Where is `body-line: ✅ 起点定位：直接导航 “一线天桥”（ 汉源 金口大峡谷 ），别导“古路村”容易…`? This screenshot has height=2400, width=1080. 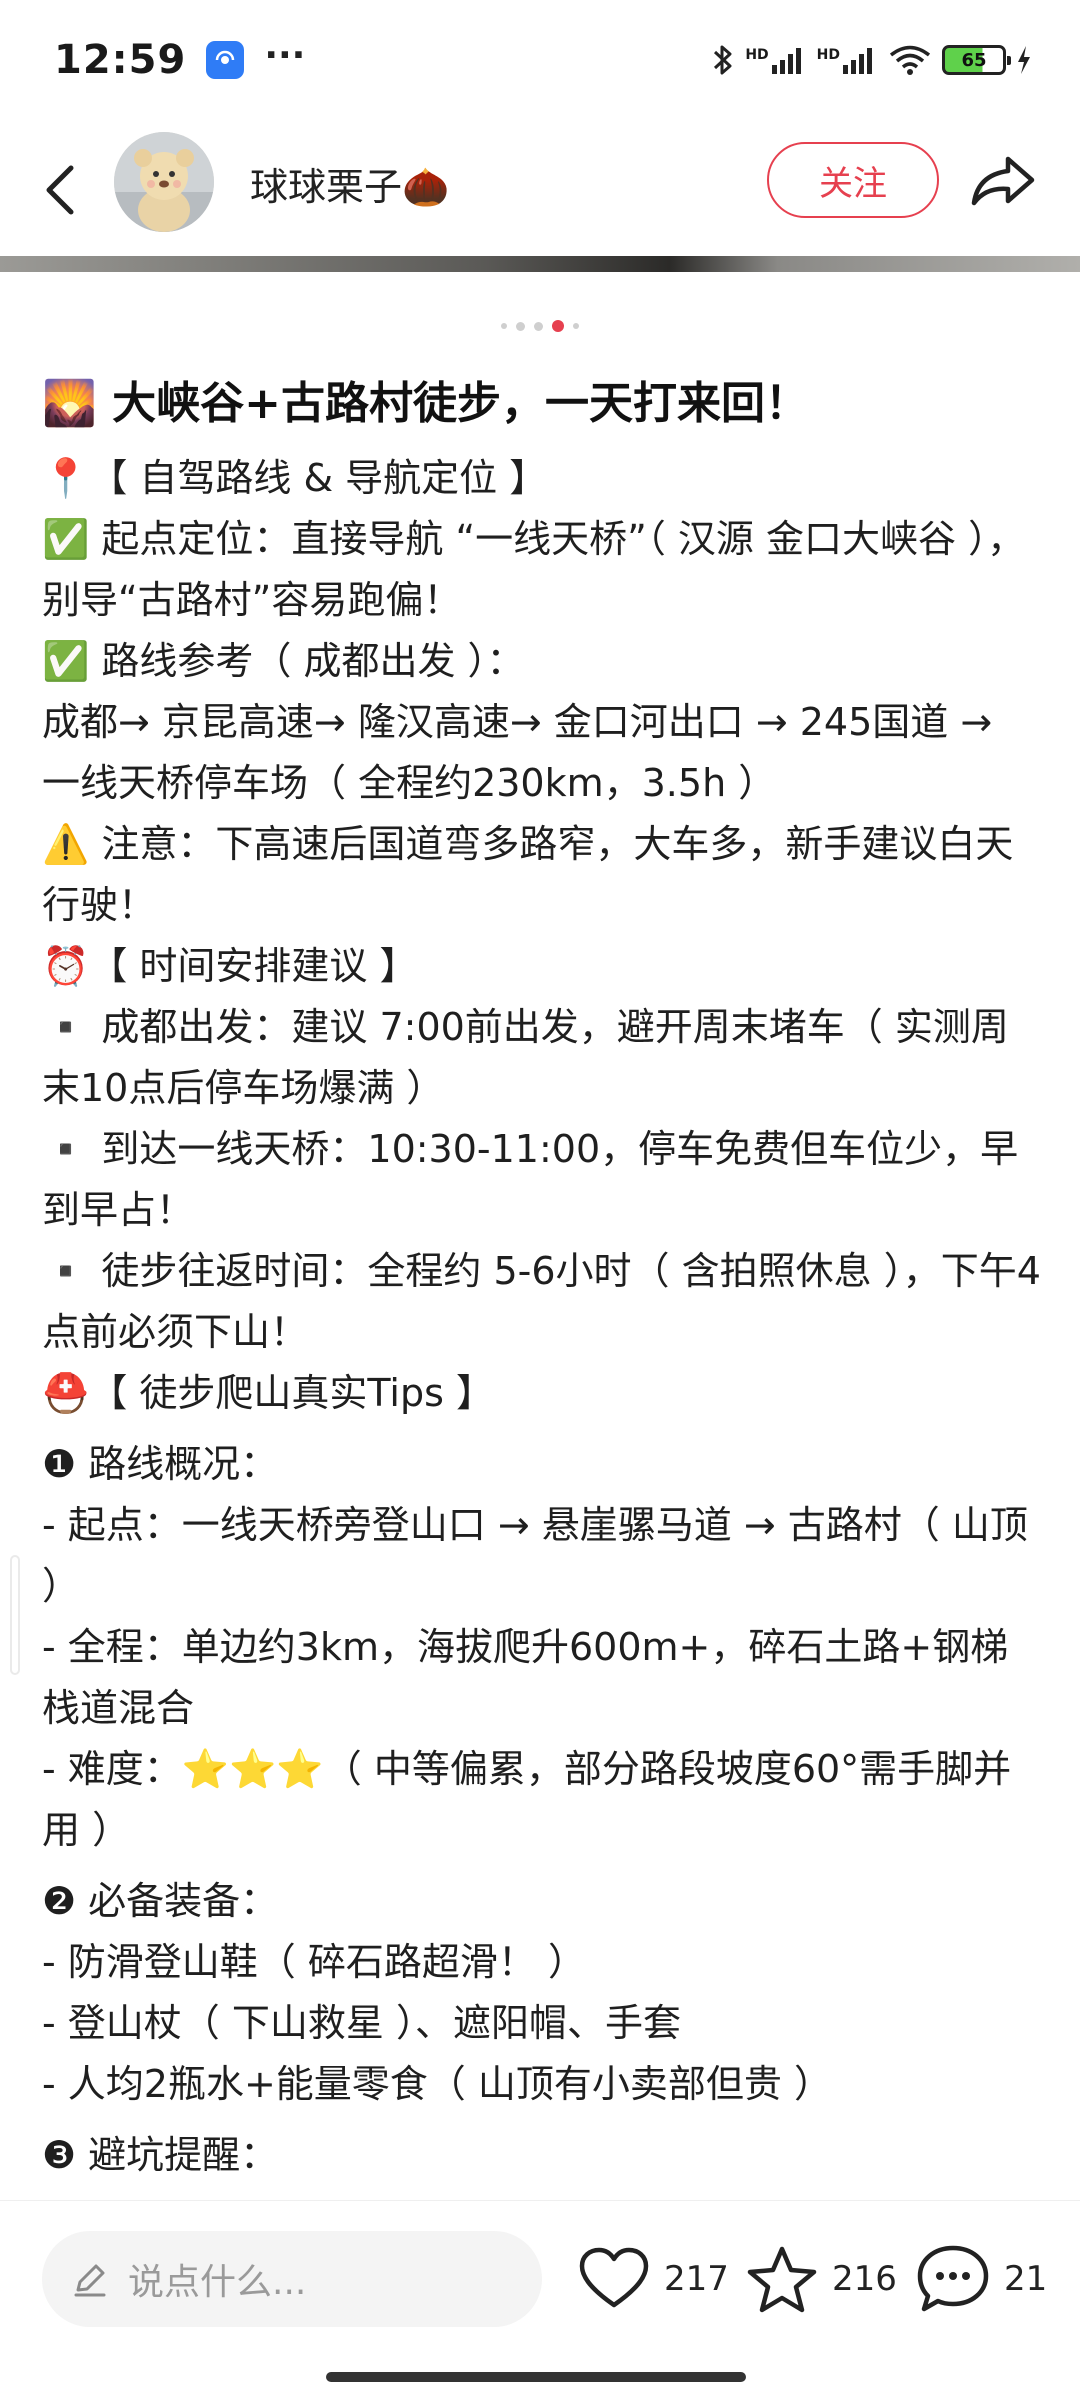
body-line: ✅ 起点定位：直接导航 “一线天桥”（ 汉源 金口大峡谷 ），别导“古路村”容易… is located at coordinates (534, 569).